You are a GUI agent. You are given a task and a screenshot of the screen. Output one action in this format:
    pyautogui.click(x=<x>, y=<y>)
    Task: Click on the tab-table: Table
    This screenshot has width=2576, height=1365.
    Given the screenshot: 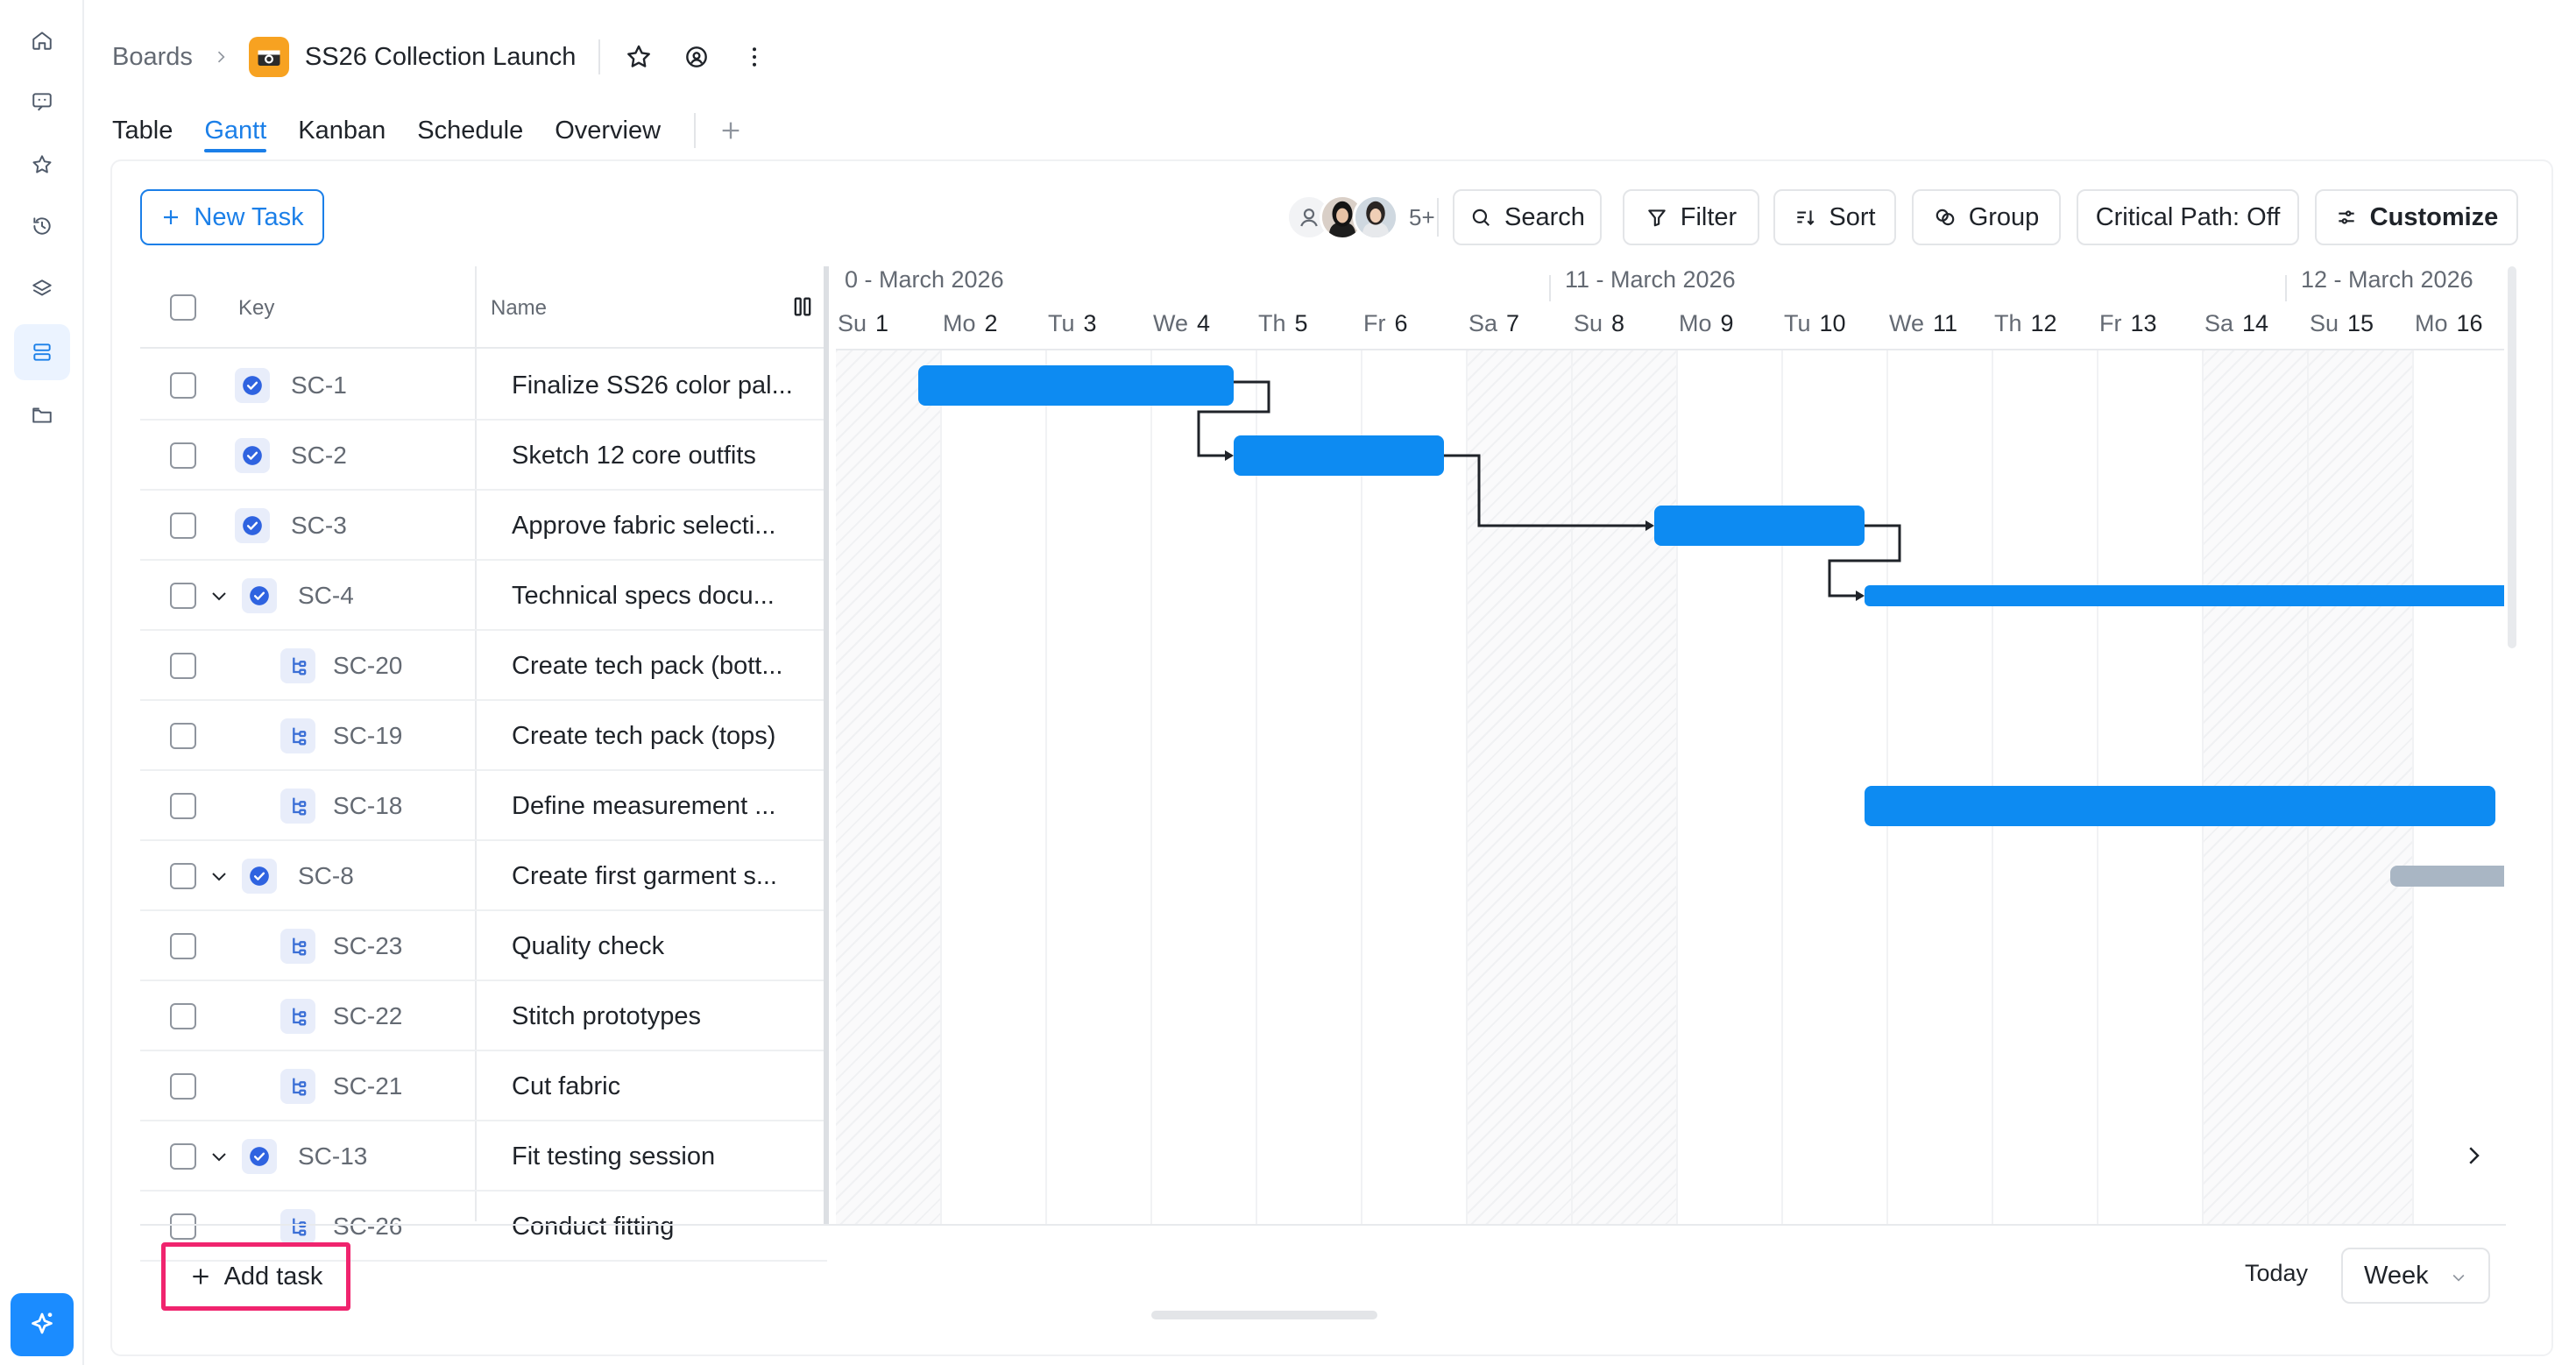 What is the action you would take?
    pyautogui.click(x=142, y=130)
    